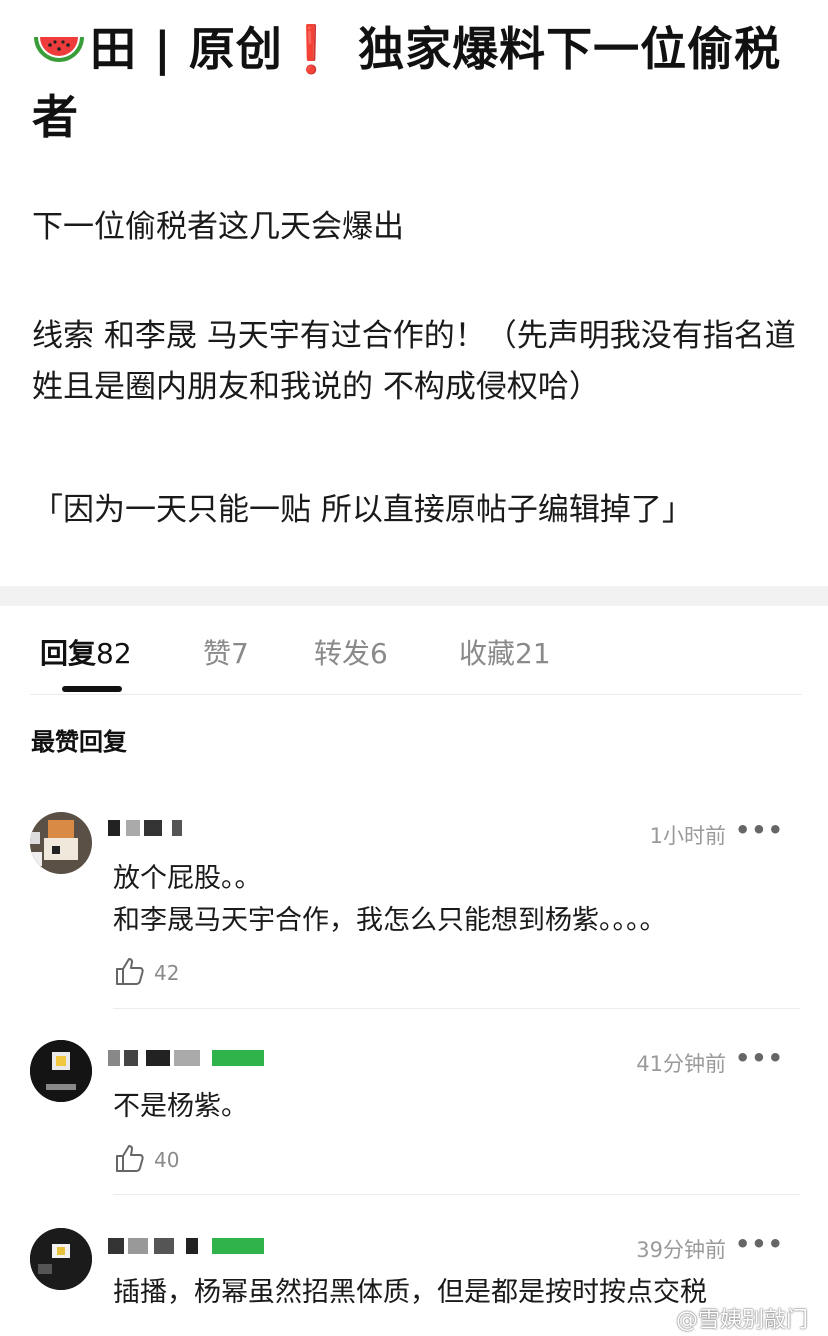  I want to click on post-line-1: 下一位偷税者这几天会爆出, so click(218, 227).